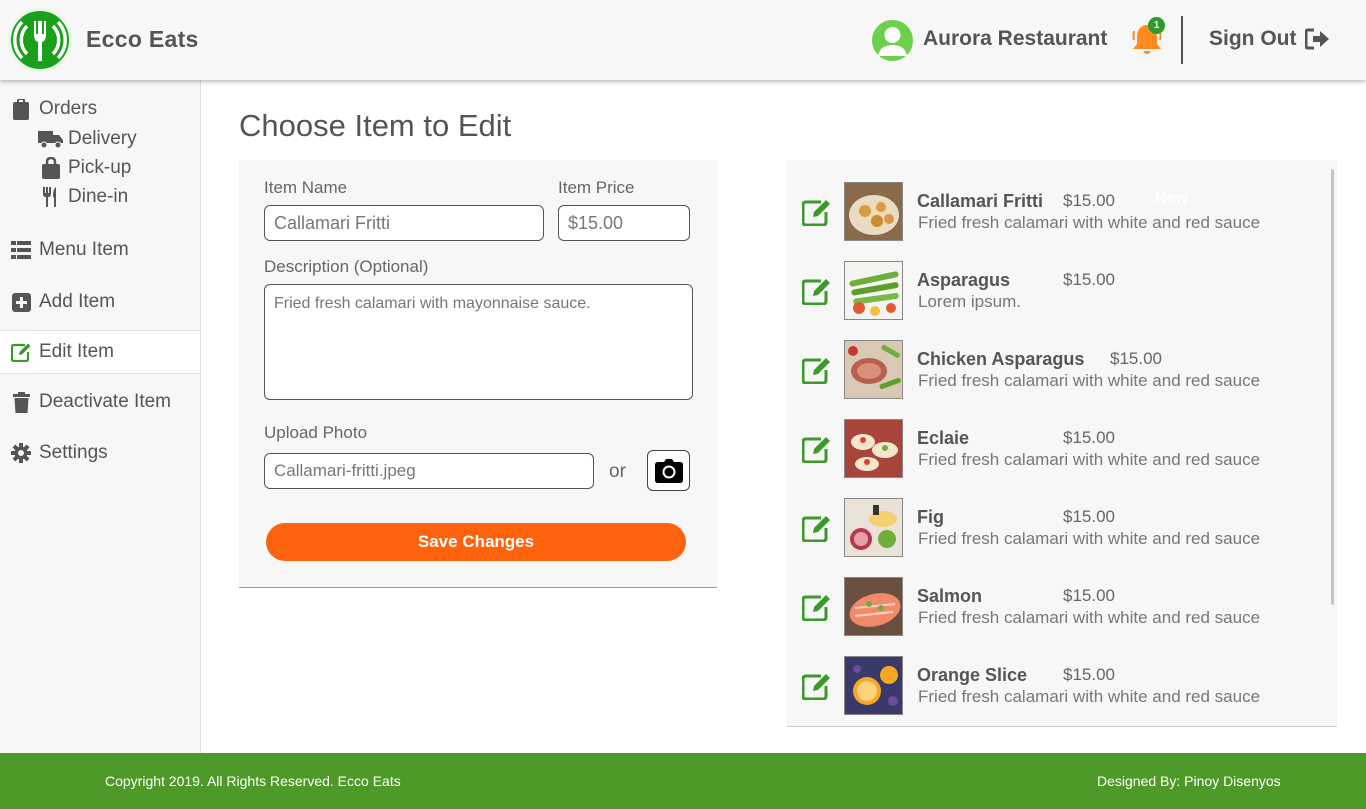 This screenshot has height=809, width=1366. Describe the element at coordinates (596, 187) in the screenshot. I see `item-price-label: Item Price` at that location.